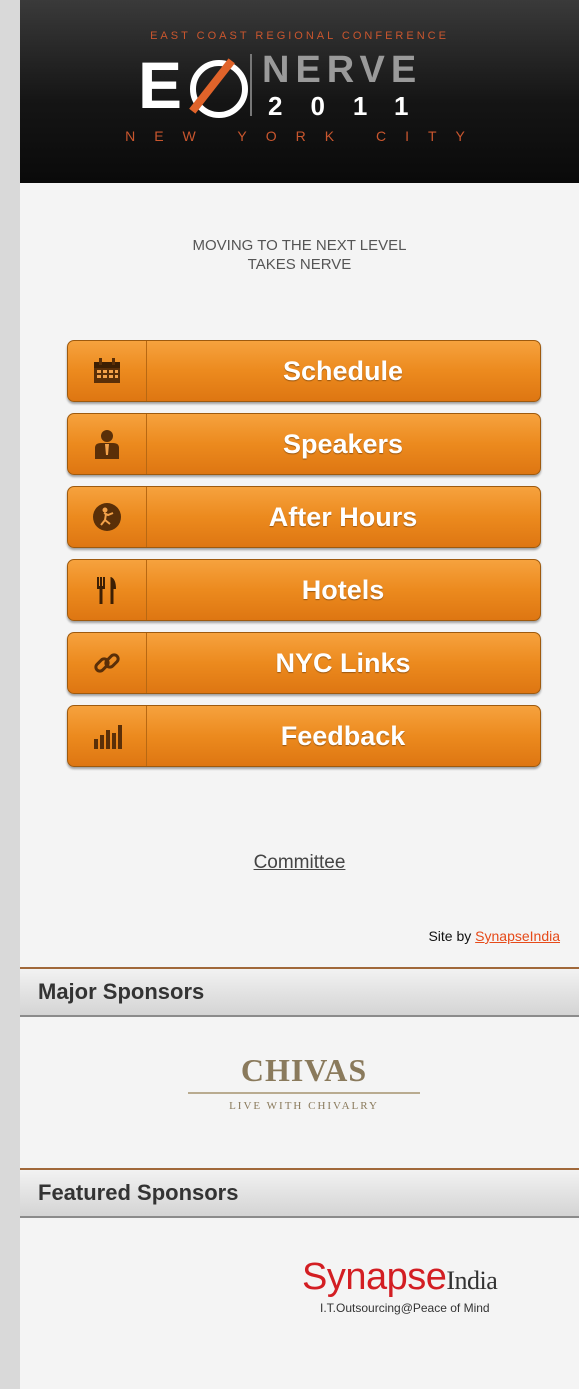  What do you see at coordinates (342, 70) in the screenshot?
I see `nerve-logo-text: NERVE` at bounding box center [342, 70].